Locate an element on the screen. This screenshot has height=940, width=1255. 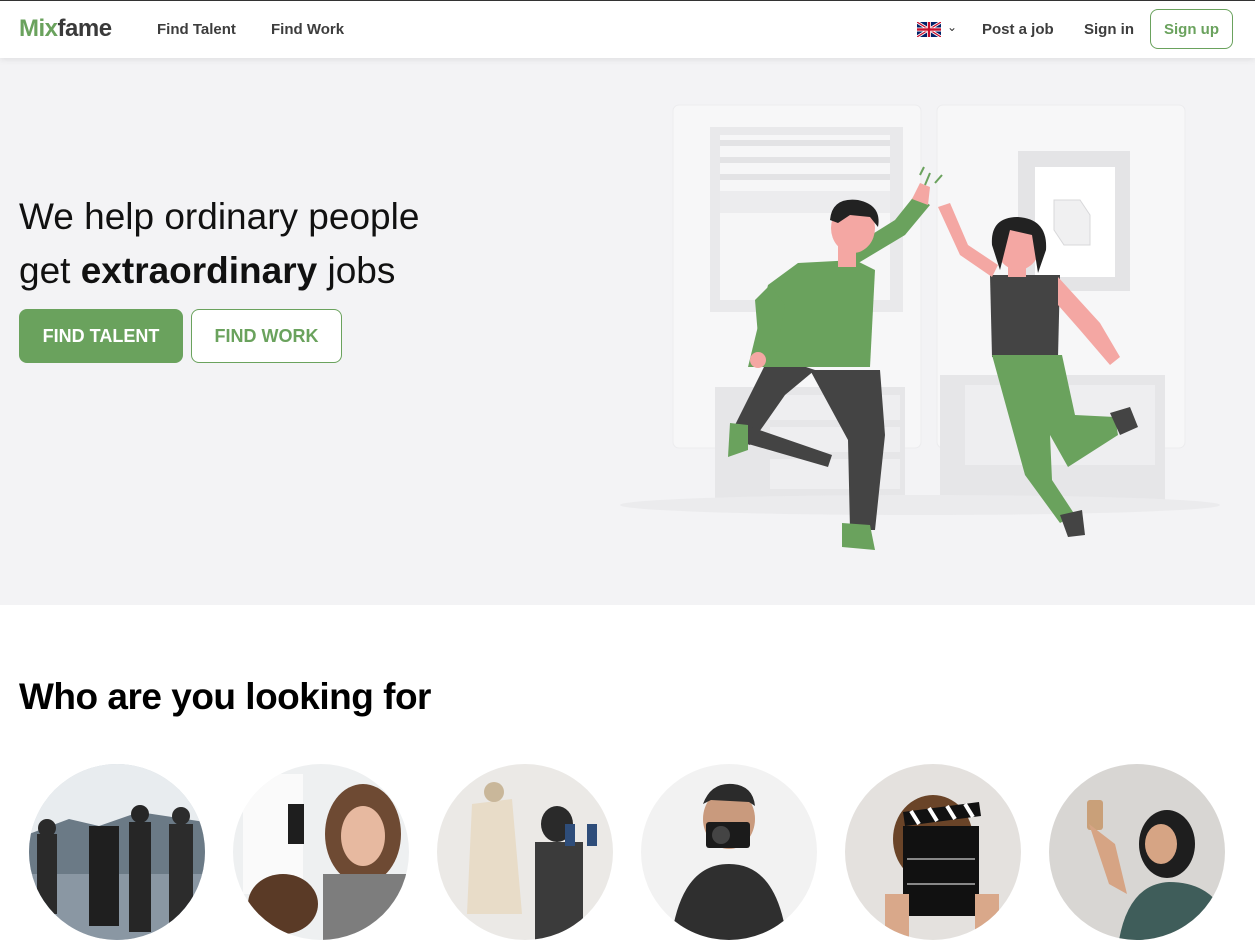
category-film-actor-image is located at coordinates (933, 852).